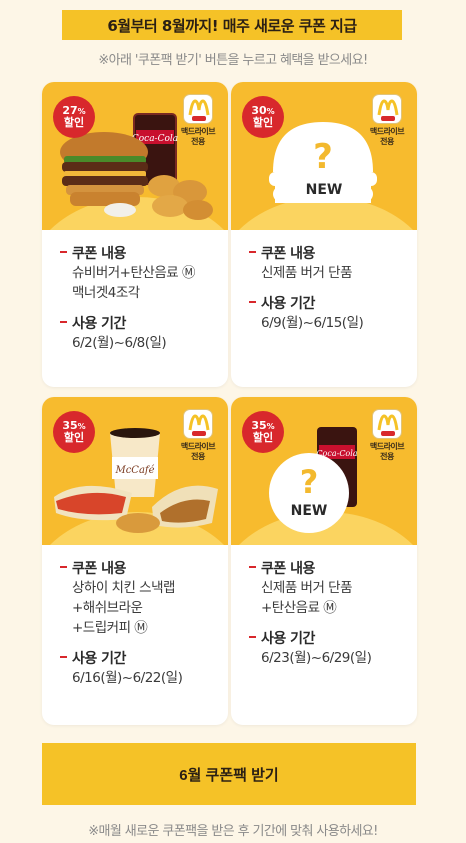  Describe the element at coordinates (233, 831) in the screenshot. I see `bottom-notice: ※매월 새로운 쿠폰팩을 받은 후 기간에 맞춰 사용하세요!` at that location.